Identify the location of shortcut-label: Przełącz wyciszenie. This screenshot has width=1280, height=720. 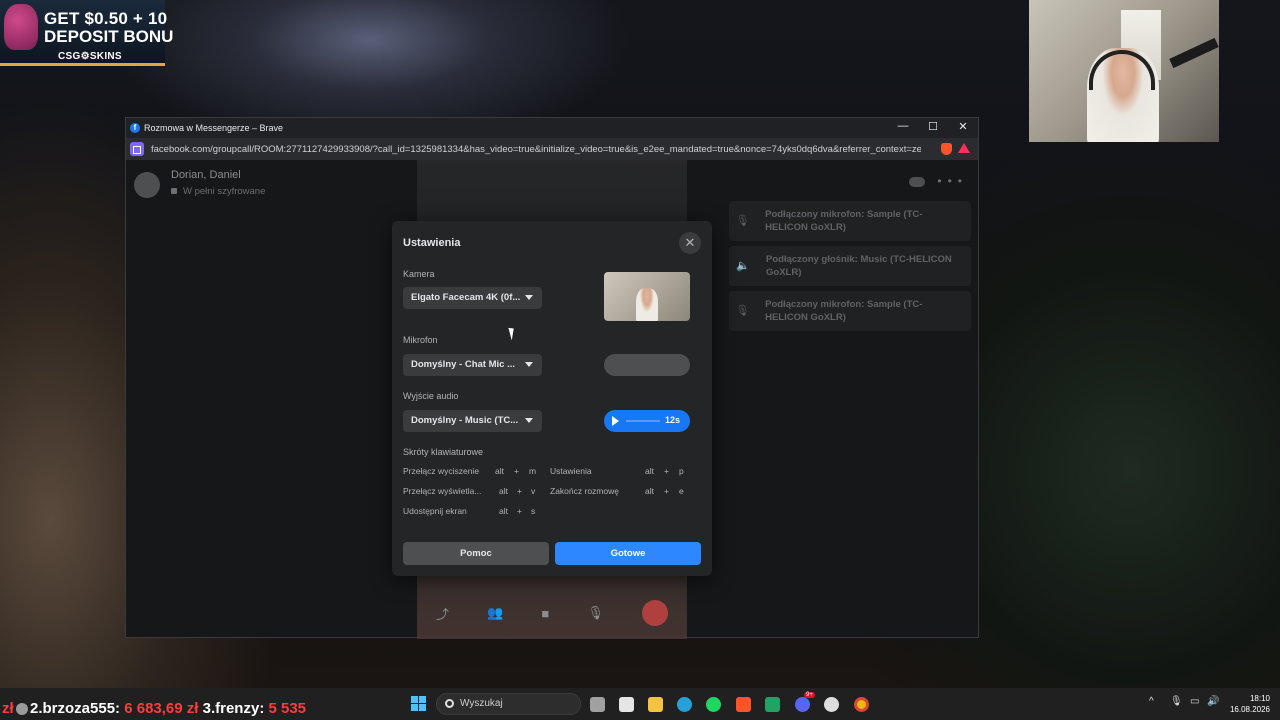
(441, 471).